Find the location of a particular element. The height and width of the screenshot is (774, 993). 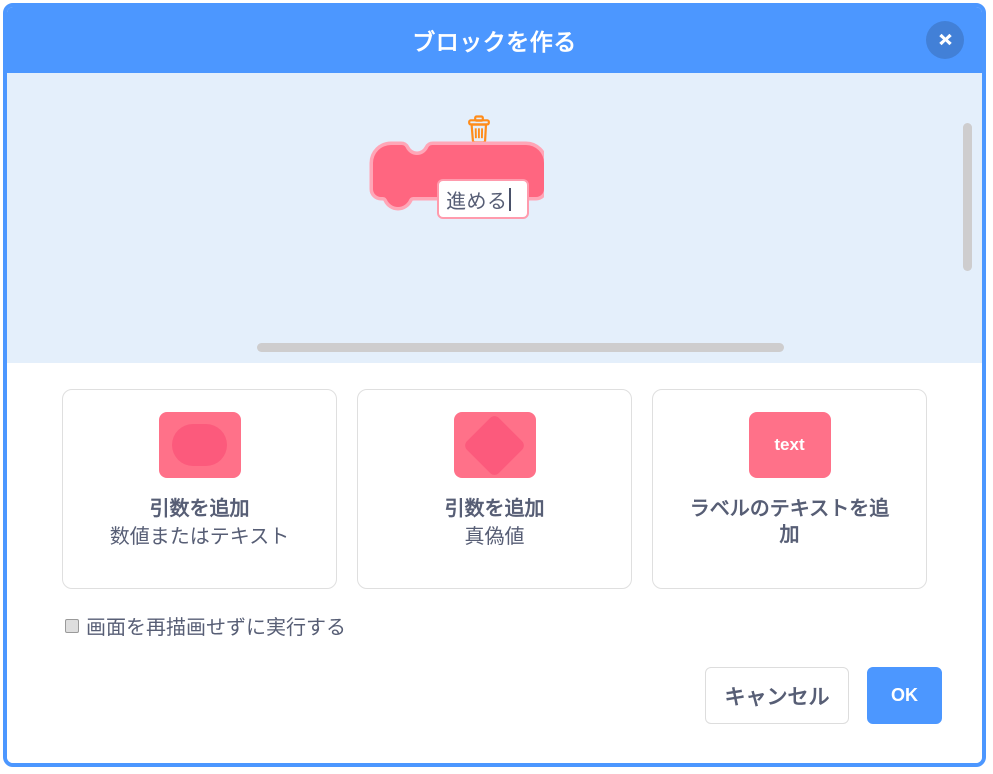

boolean-diamond-icon is located at coordinates (494, 445).